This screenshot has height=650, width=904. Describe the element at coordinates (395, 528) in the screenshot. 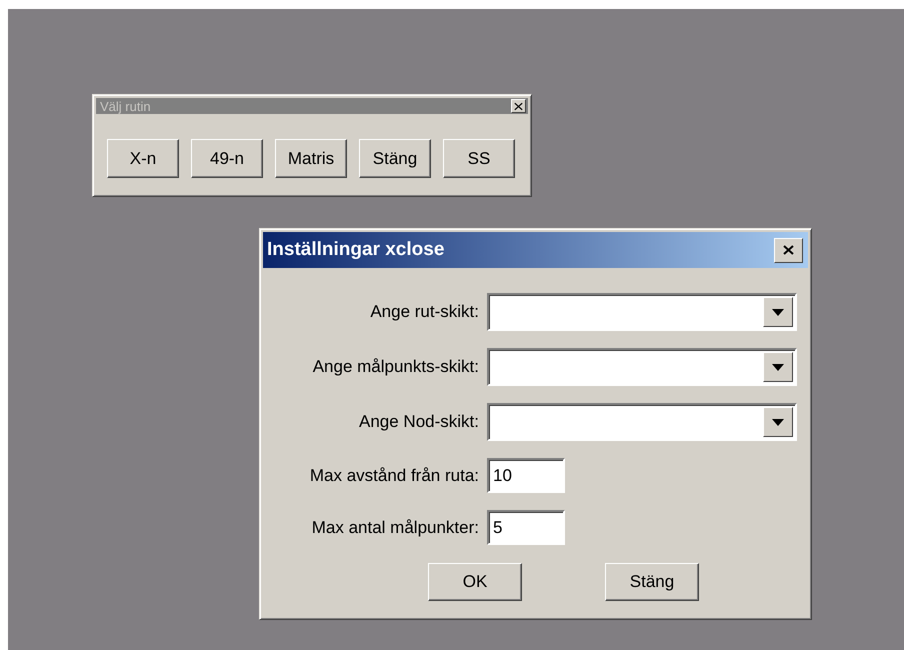

I see `field-label: Max antal målpunkter:` at that location.